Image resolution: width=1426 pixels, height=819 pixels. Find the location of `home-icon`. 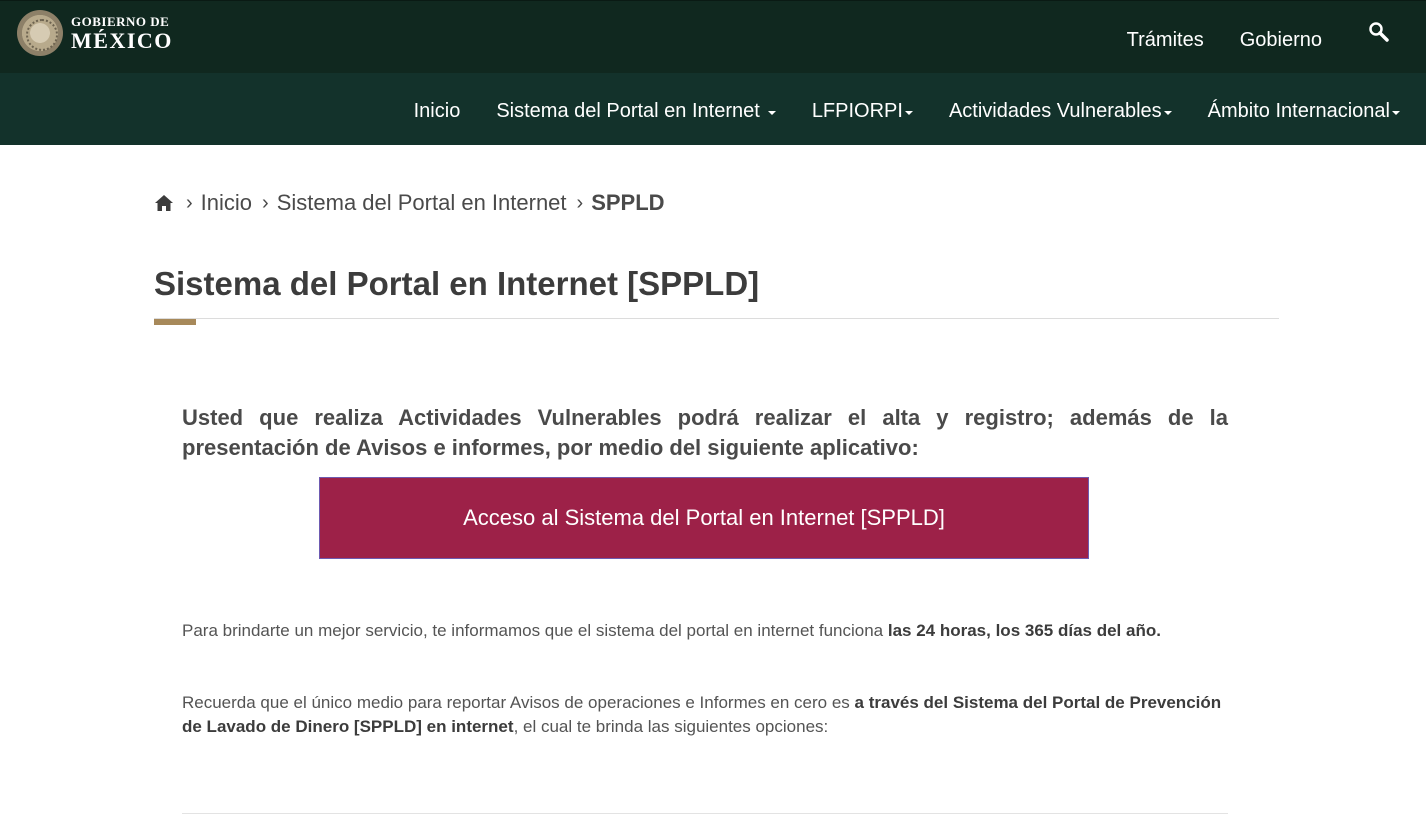

home-icon is located at coordinates (164, 203).